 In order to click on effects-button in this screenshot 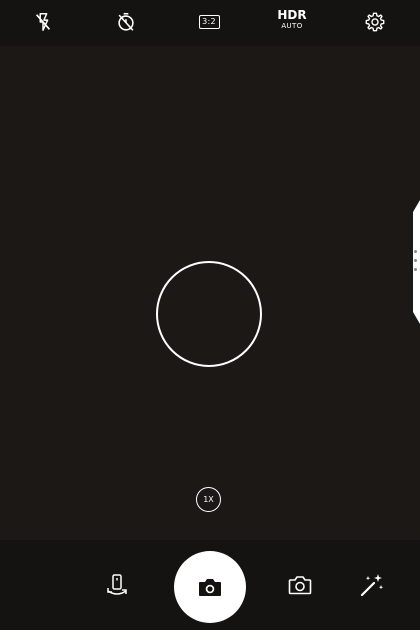, I will do `click(372, 585)`.